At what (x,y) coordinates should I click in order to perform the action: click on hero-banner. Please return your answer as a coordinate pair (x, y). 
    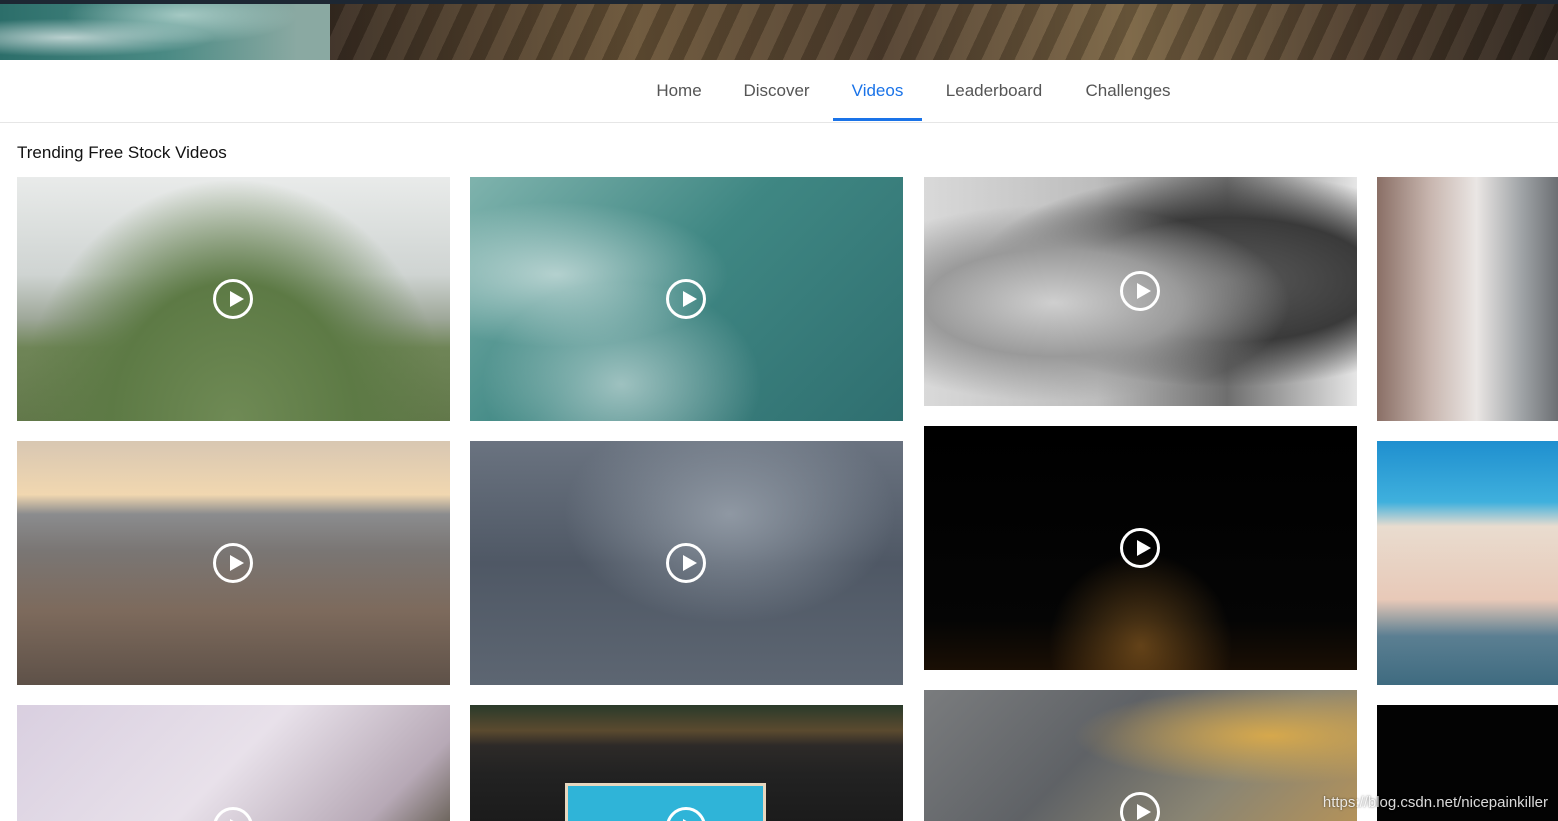
    Looking at the image, I should click on (779, 30).